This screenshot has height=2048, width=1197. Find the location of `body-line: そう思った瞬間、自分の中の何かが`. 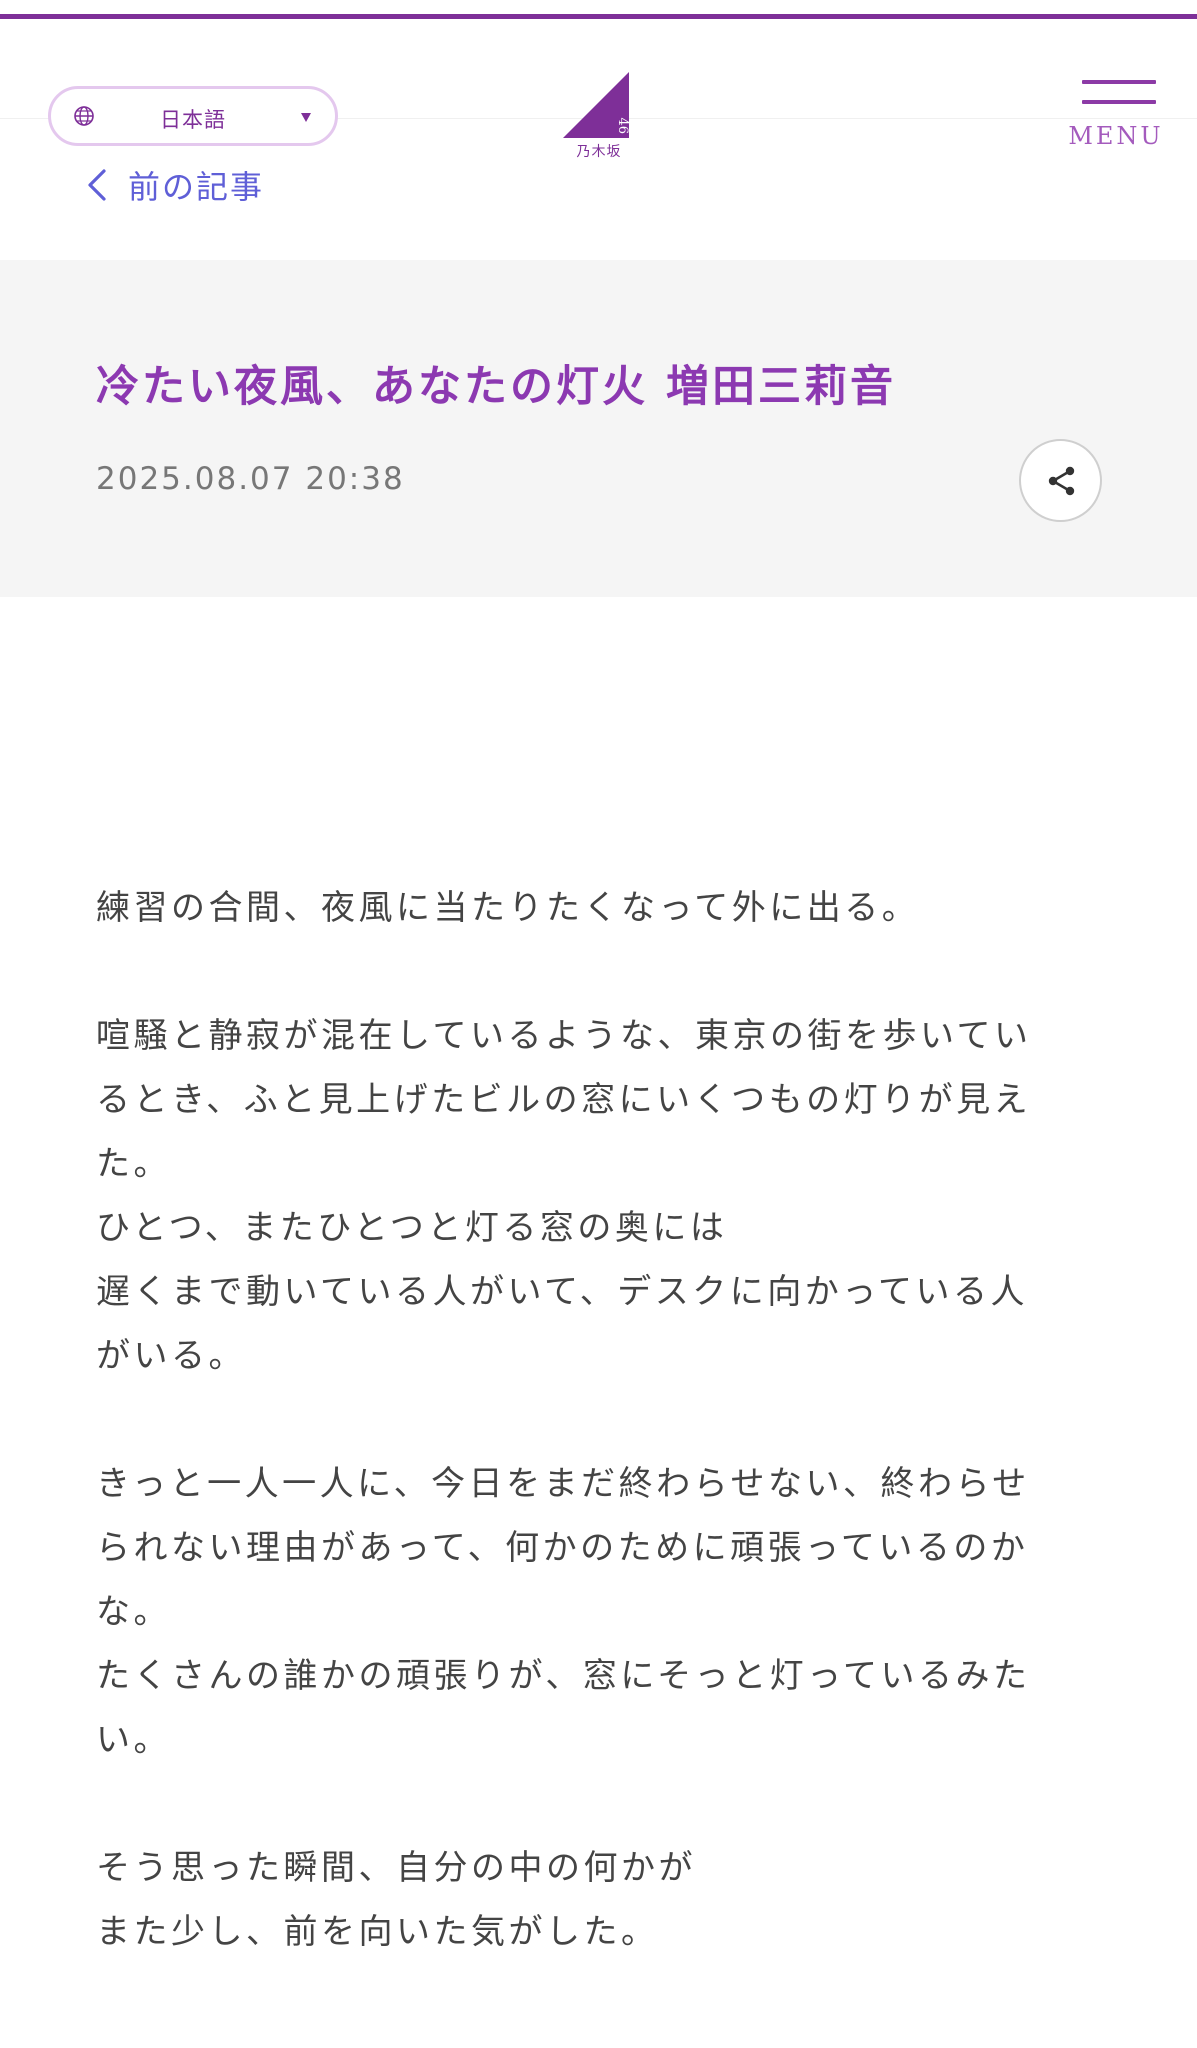

body-line: そう思った瞬間、自分の中の何かが is located at coordinates (396, 1868).